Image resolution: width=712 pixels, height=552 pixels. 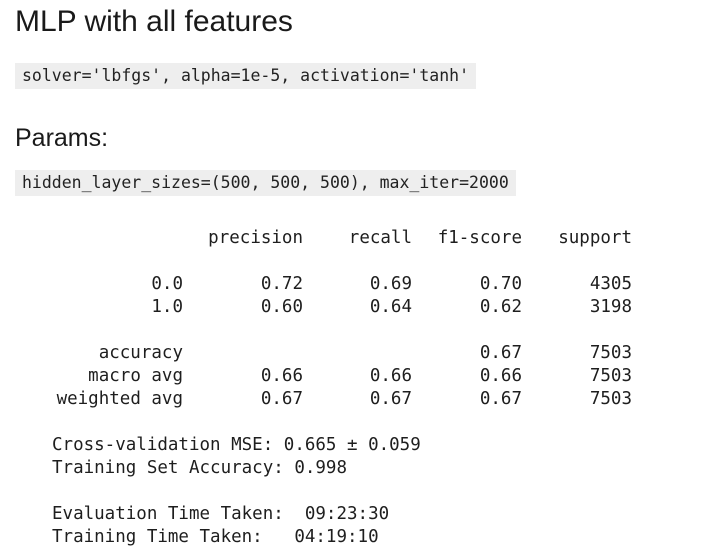 I want to click on header-precision: precision, so click(x=255, y=238).